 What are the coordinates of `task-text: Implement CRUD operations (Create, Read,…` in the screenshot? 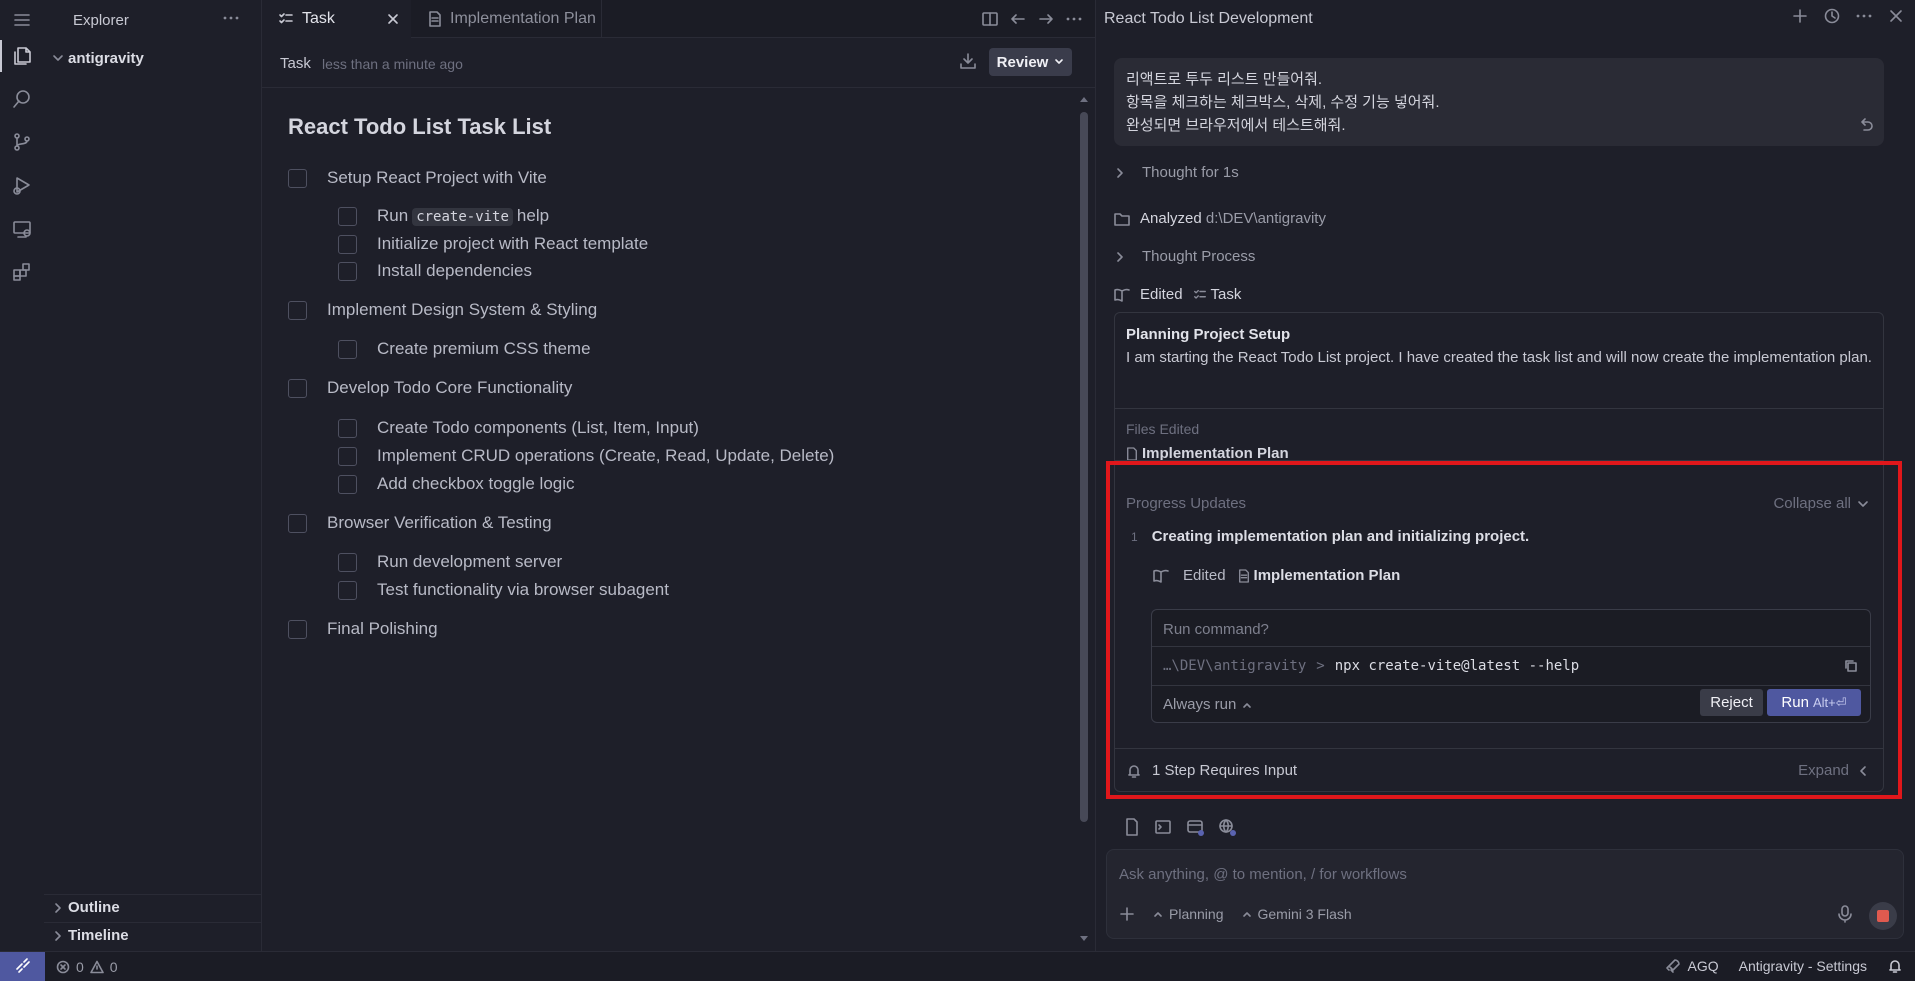 It's located at (606, 455).